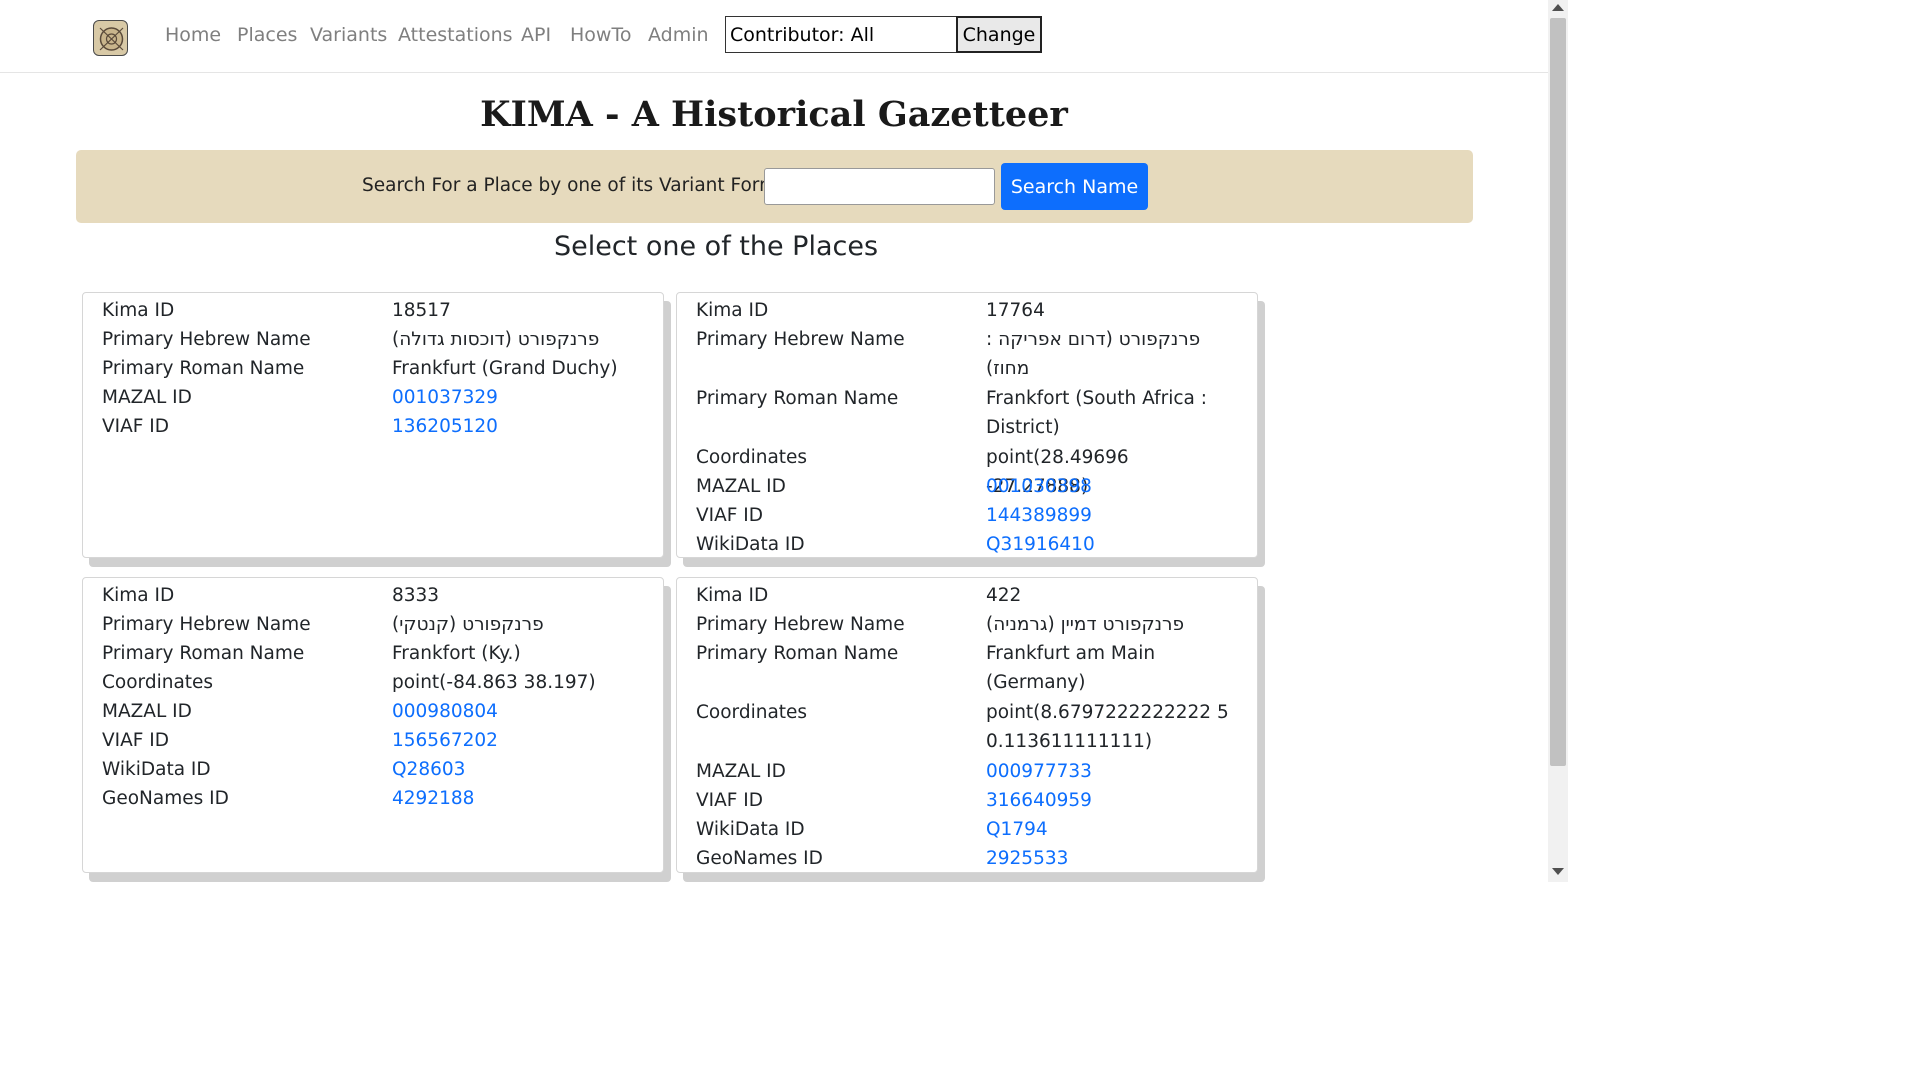  Describe the element at coordinates (267, 35) in the screenshot. I see `nav-link-places: Places` at that location.